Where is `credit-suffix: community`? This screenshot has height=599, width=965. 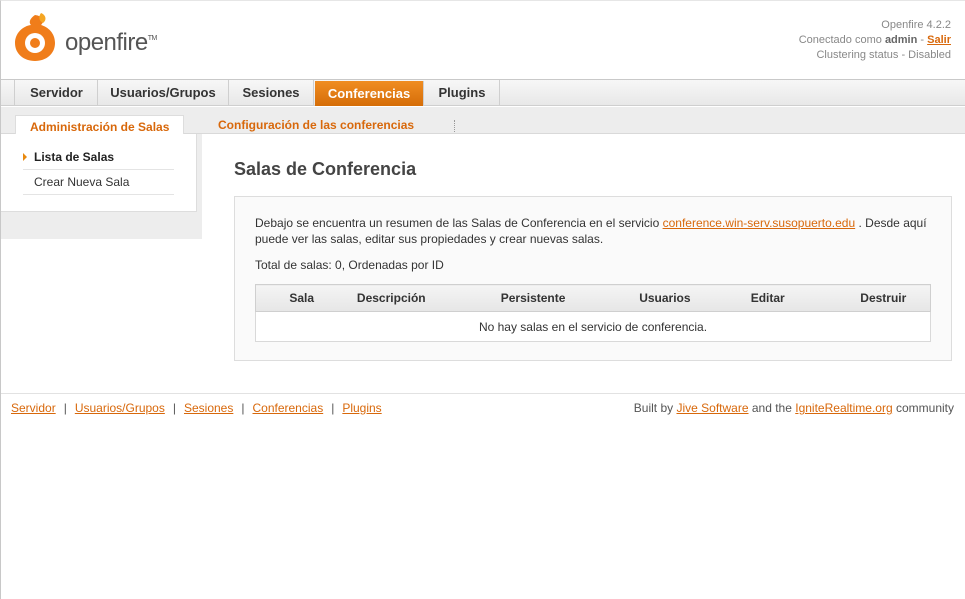 credit-suffix: community is located at coordinates (924, 408).